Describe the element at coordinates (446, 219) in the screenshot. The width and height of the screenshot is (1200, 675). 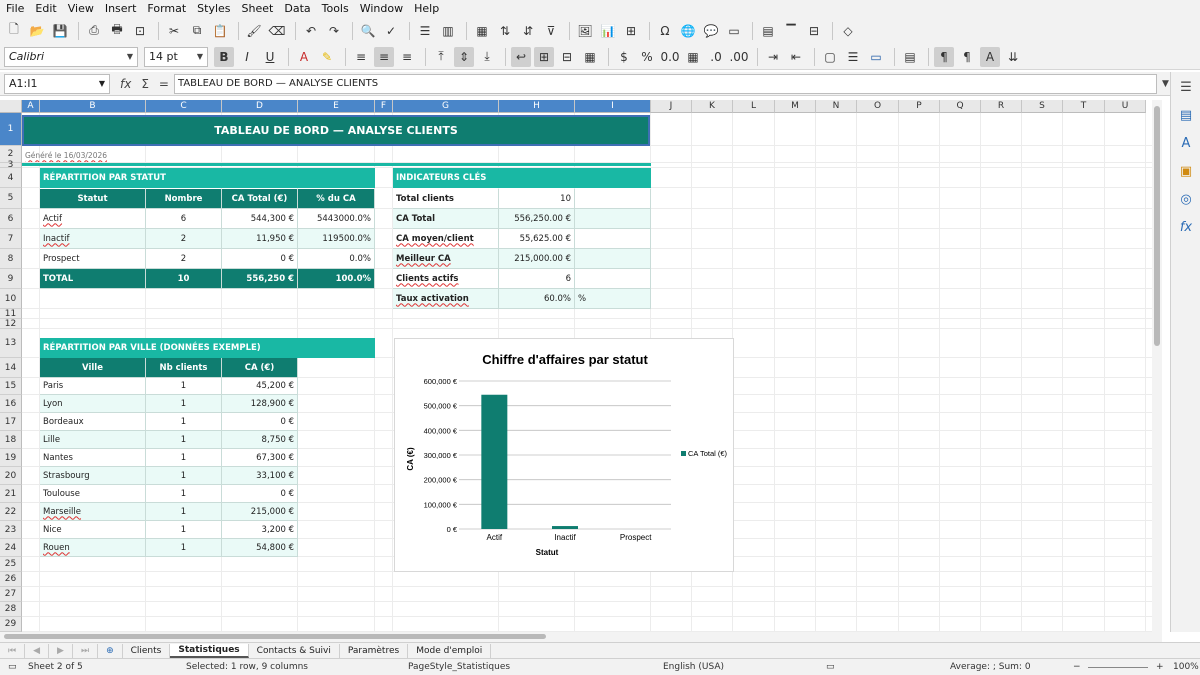
I see `kpi-cell: CA Total` at that location.